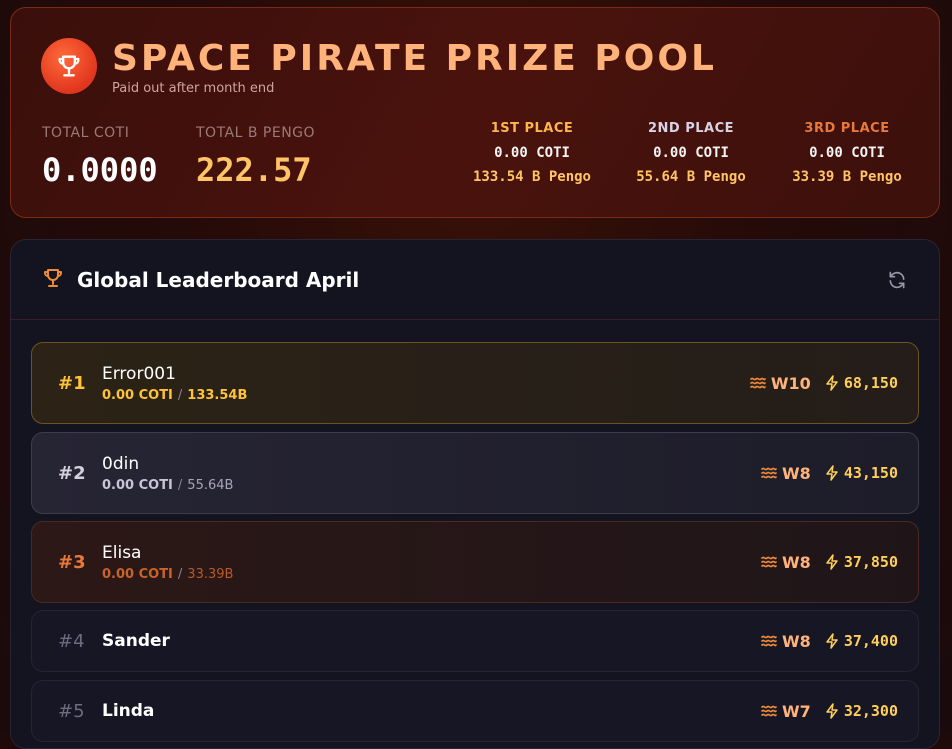  What do you see at coordinates (121, 463) in the screenshot?
I see `player-name: 0din` at bounding box center [121, 463].